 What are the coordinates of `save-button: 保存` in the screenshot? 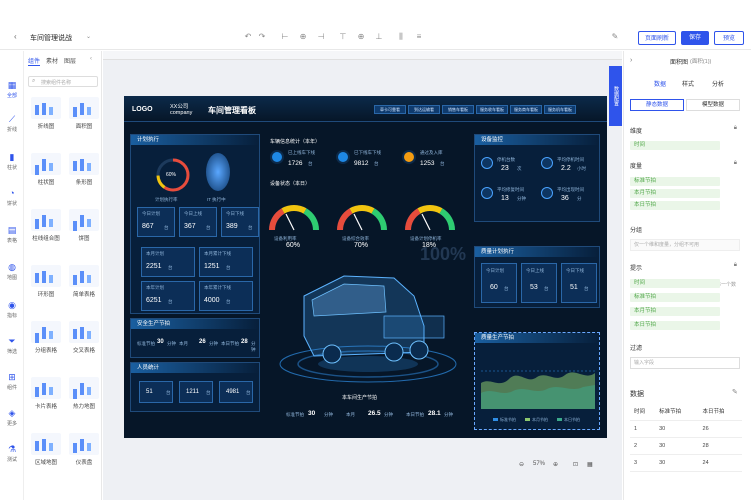 It's located at (695, 38).